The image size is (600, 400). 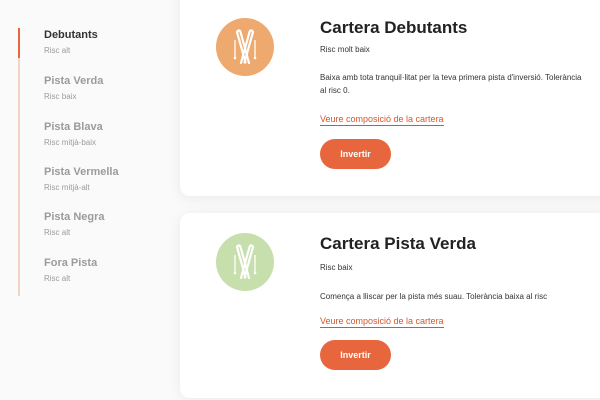 I want to click on sidebar-item-label: Pista Negra, so click(x=74, y=217).